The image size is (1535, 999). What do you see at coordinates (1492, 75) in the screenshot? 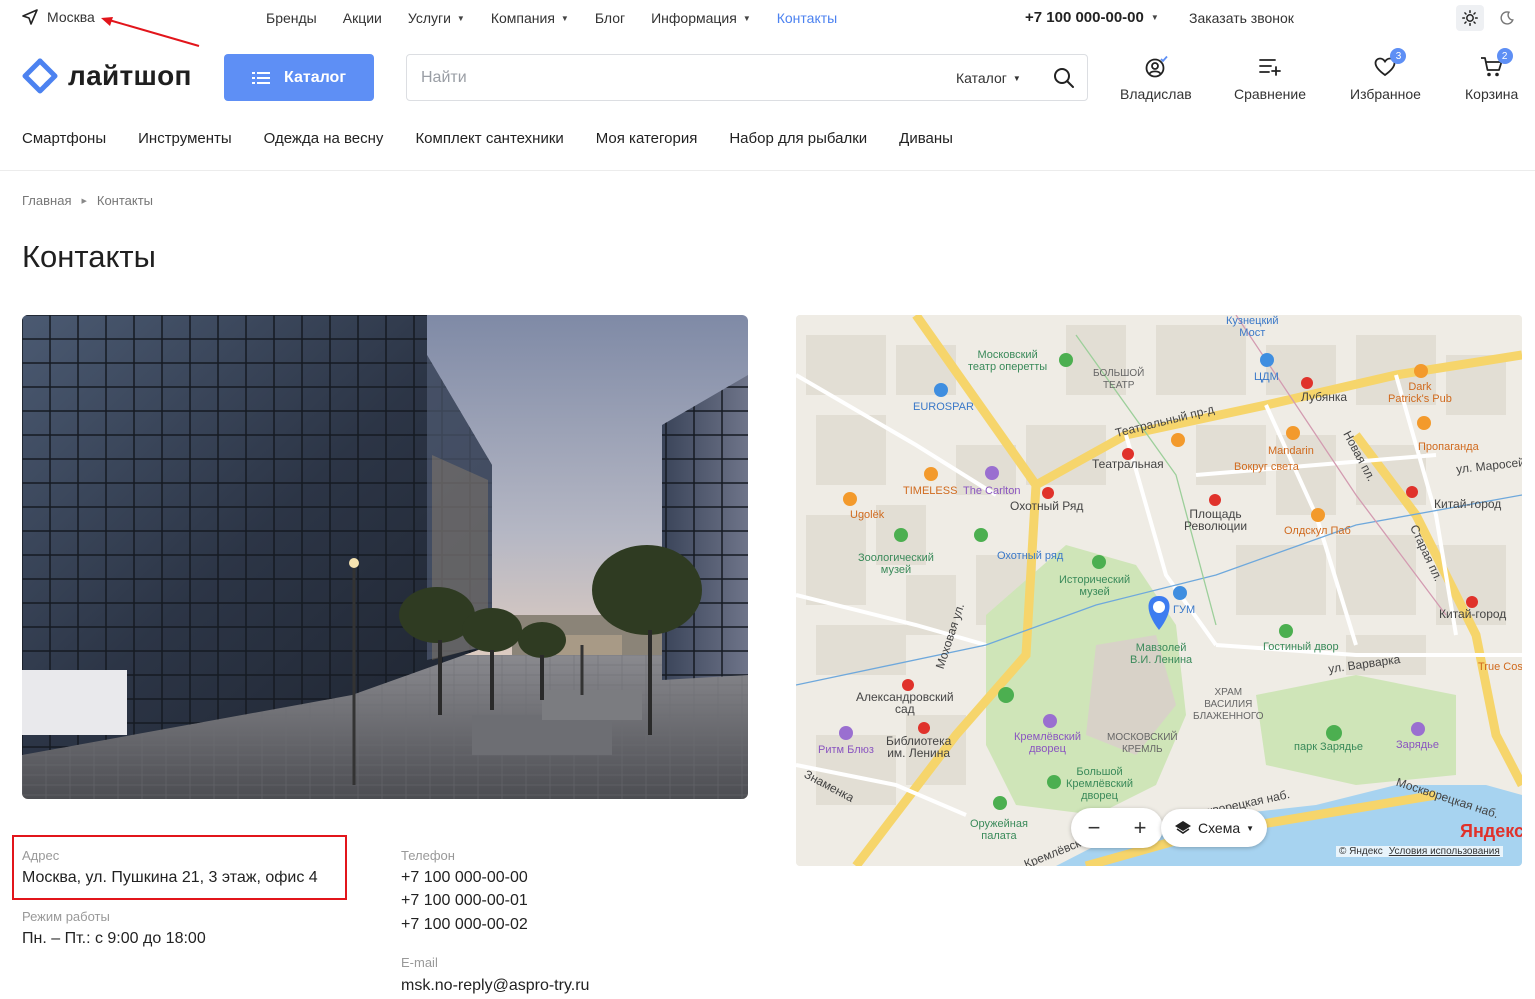
I see `cart-button: 2 Корзина` at bounding box center [1492, 75].